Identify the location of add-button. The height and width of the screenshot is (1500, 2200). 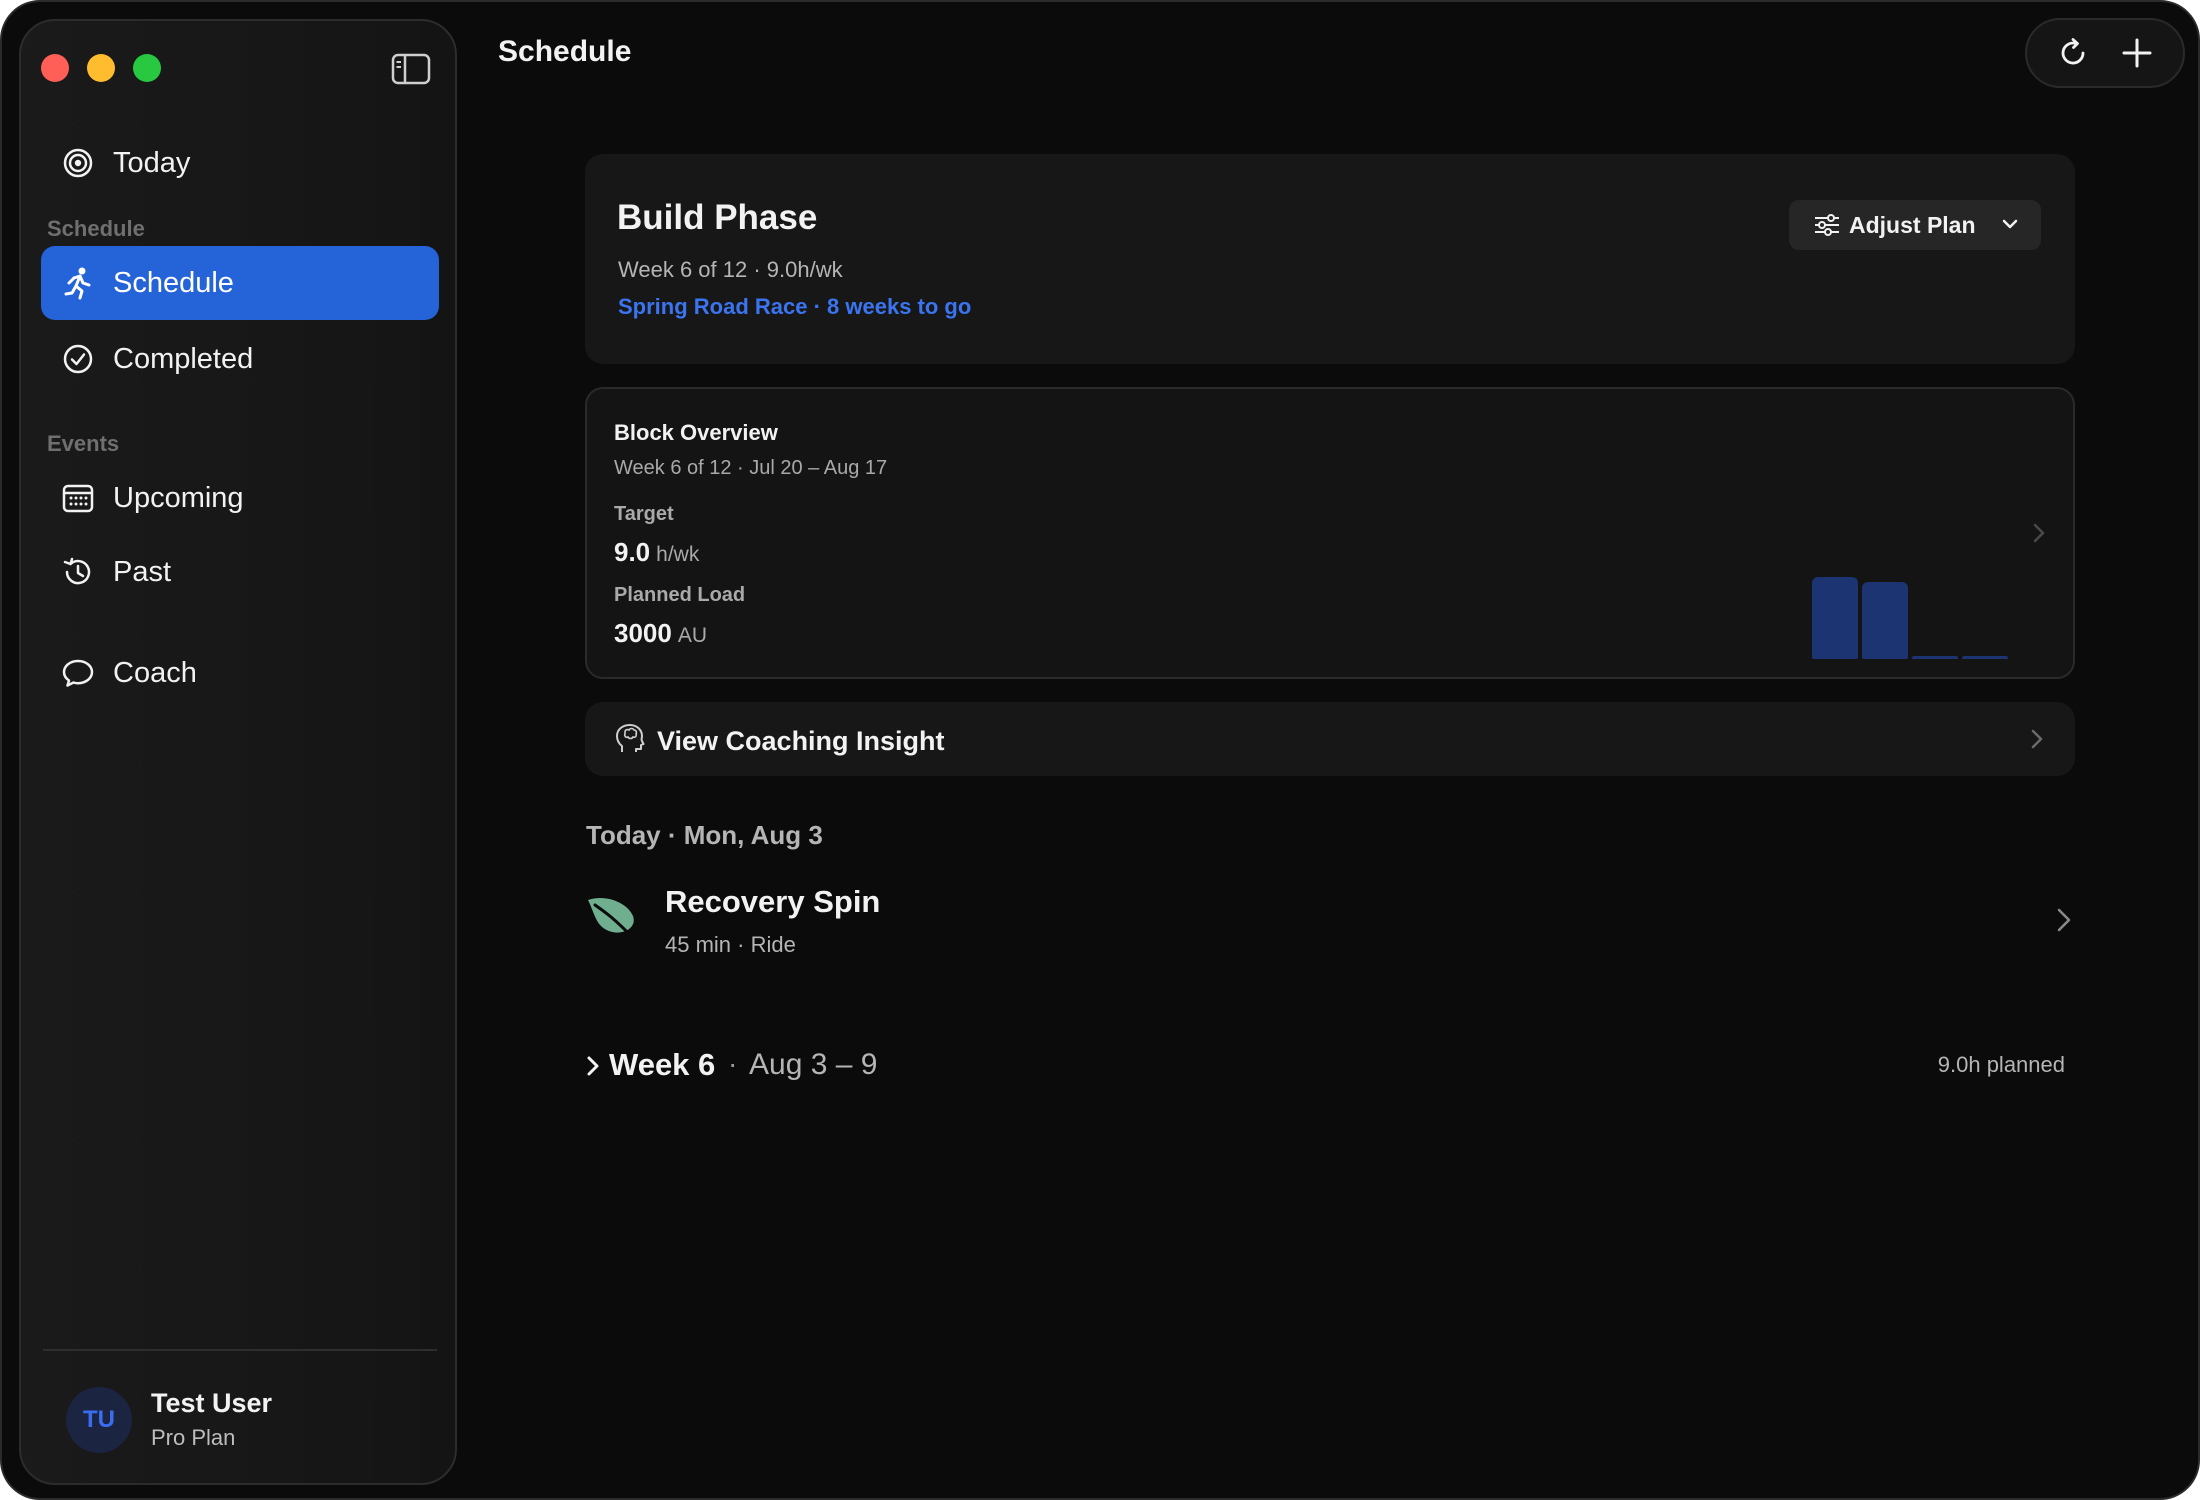
(2137, 53).